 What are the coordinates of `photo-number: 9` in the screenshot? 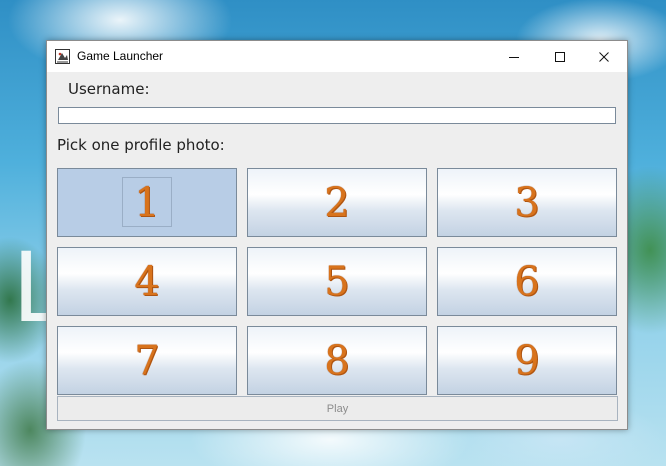 It's located at (527, 360).